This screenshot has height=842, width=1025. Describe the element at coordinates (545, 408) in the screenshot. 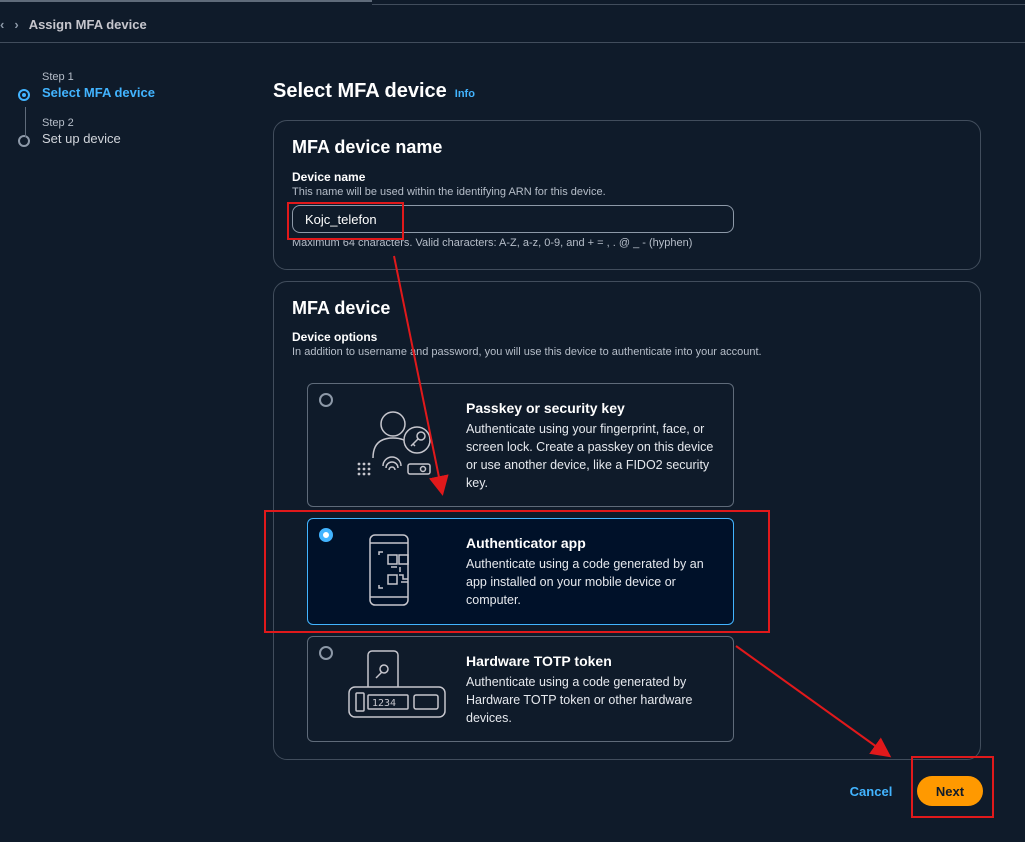

I see `option-title: Passkey or security key` at that location.